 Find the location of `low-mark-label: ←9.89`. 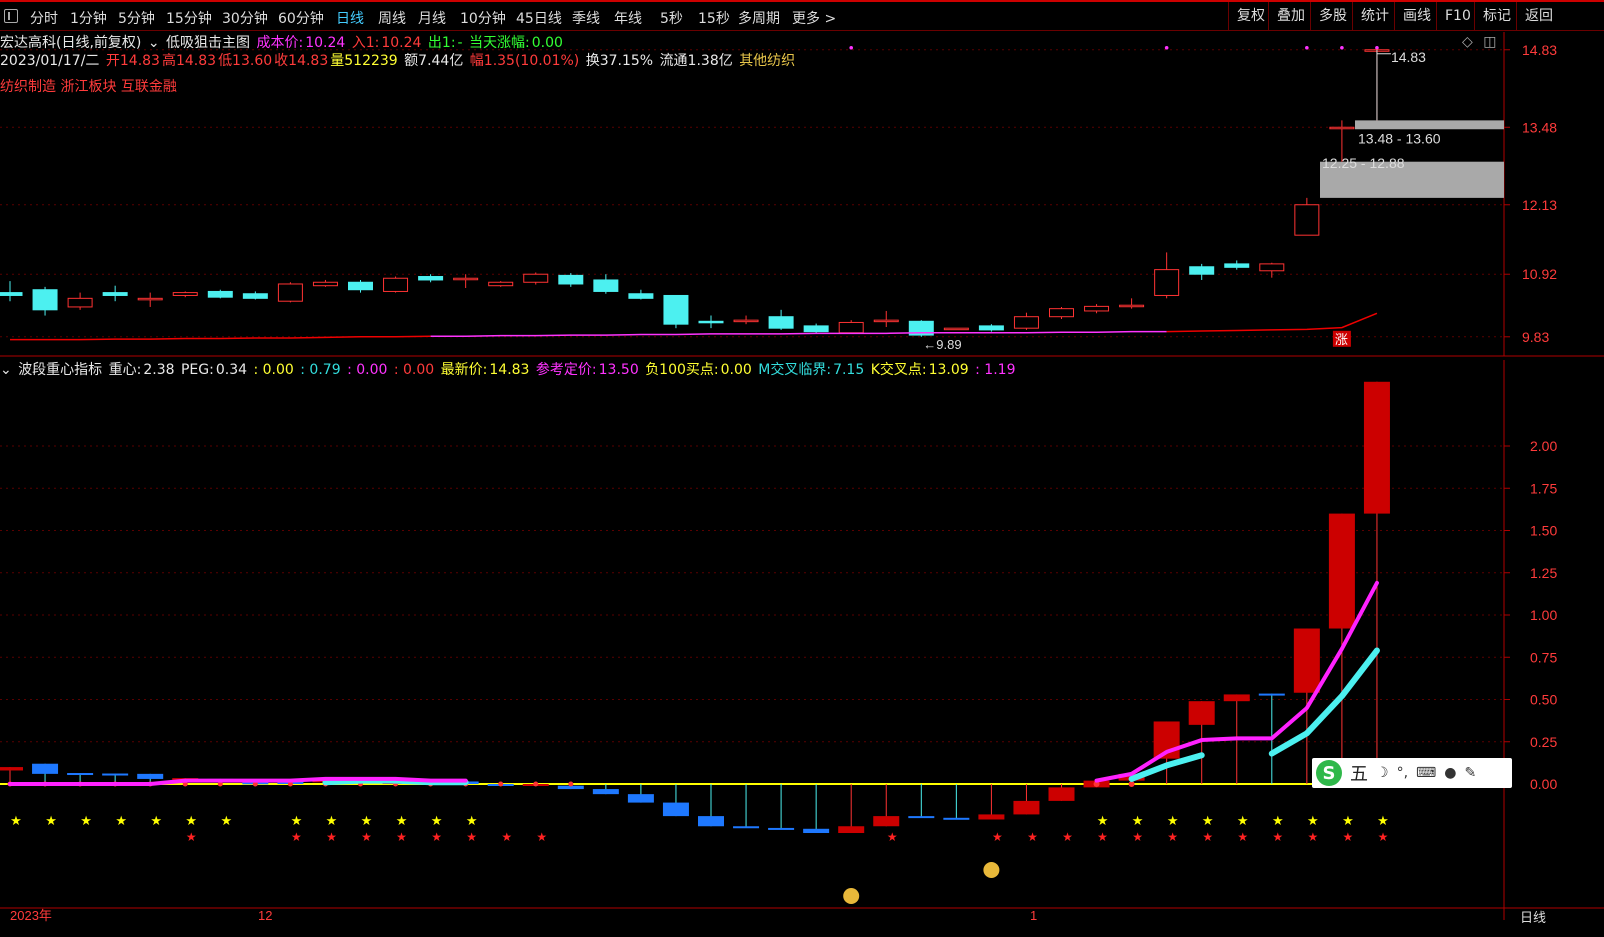

low-mark-label: ←9.89 is located at coordinates (942, 344).